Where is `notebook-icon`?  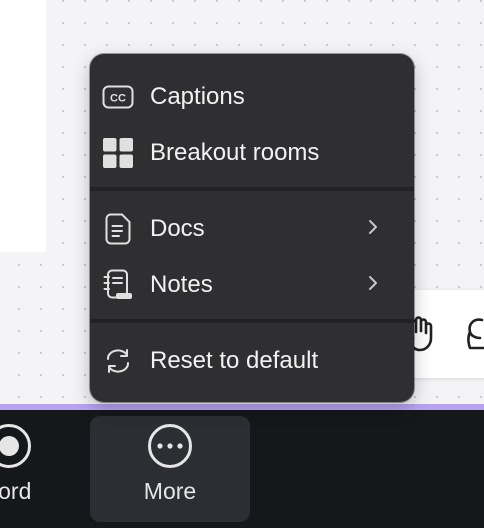 notebook-icon is located at coordinates (118, 285).